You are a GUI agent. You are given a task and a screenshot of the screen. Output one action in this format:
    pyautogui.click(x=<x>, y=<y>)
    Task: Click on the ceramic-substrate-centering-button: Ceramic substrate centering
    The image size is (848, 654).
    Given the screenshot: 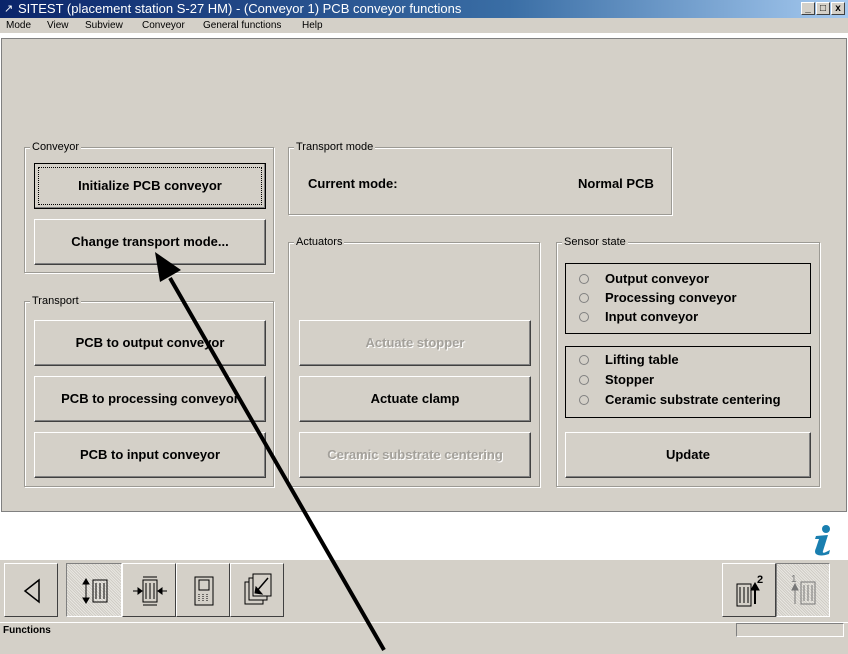 What is the action you would take?
    pyautogui.click(x=415, y=455)
    